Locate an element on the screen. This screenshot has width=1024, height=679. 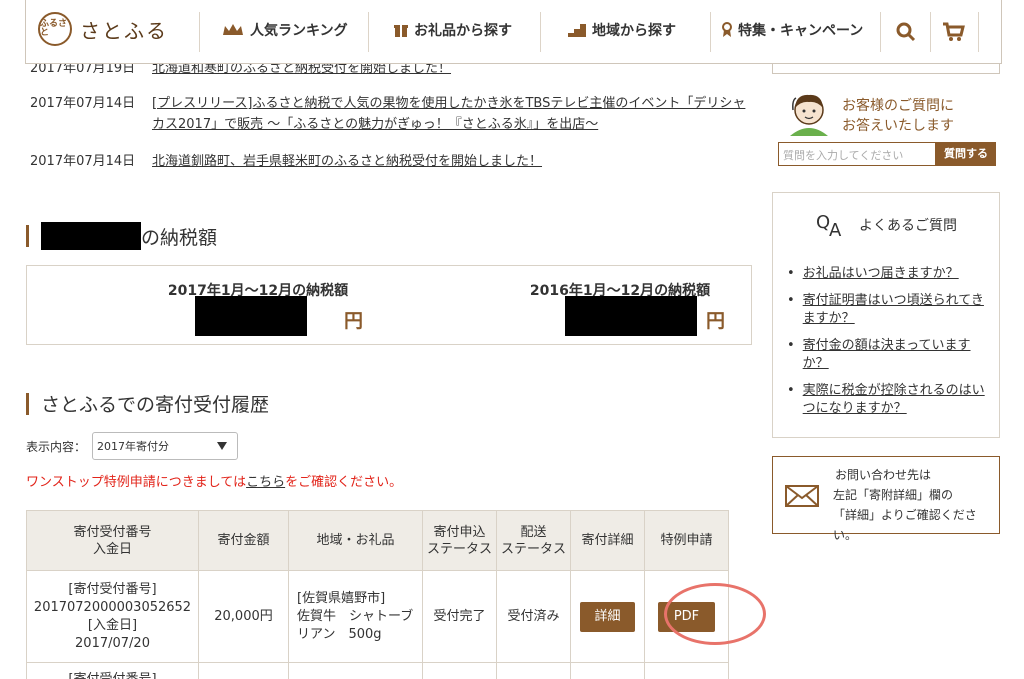
mail-icon is located at coordinates (802, 496).